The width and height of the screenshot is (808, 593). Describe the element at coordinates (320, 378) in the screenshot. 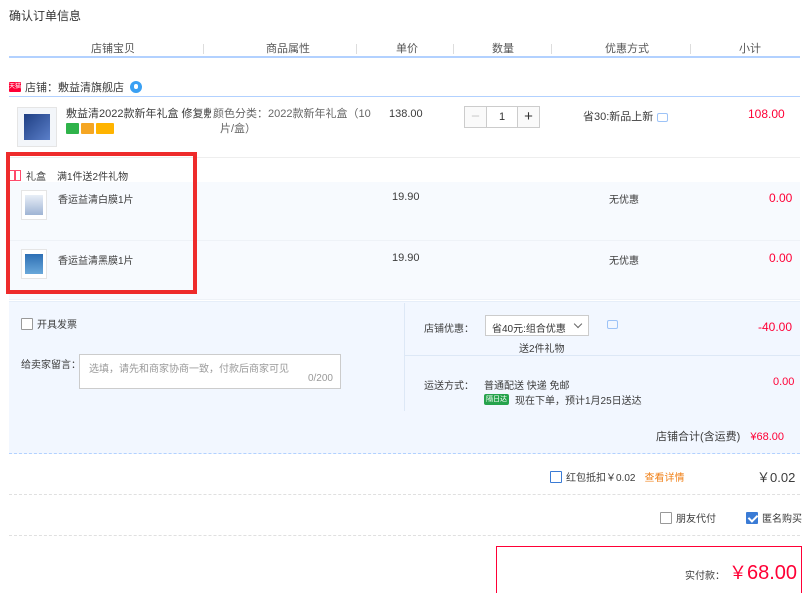

I see `message-char-count: 0/200` at that location.